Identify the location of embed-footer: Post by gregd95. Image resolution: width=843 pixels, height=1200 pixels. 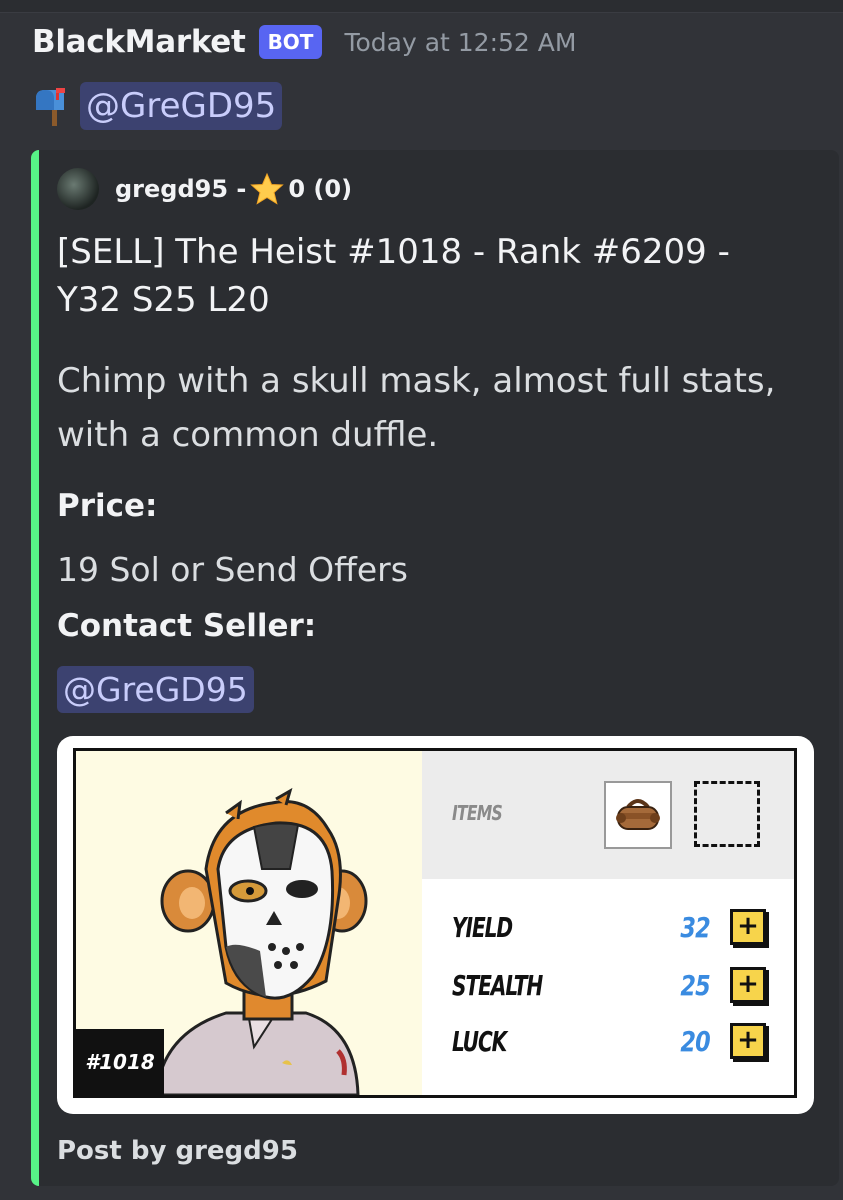
(177, 1151).